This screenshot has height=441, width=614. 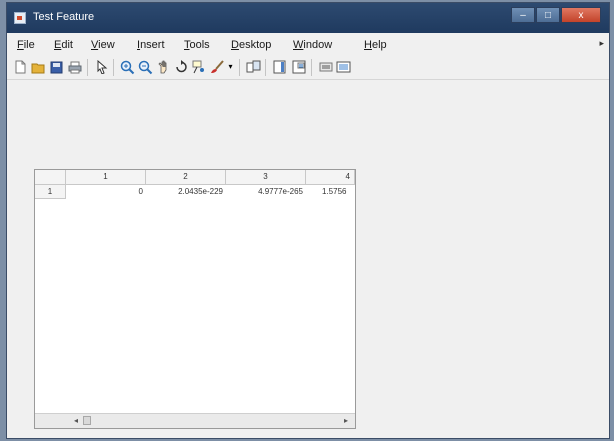 What do you see at coordinates (330, 177) in the screenshot?
I see `column-header-4: 4` at bounding box center [330, 177].